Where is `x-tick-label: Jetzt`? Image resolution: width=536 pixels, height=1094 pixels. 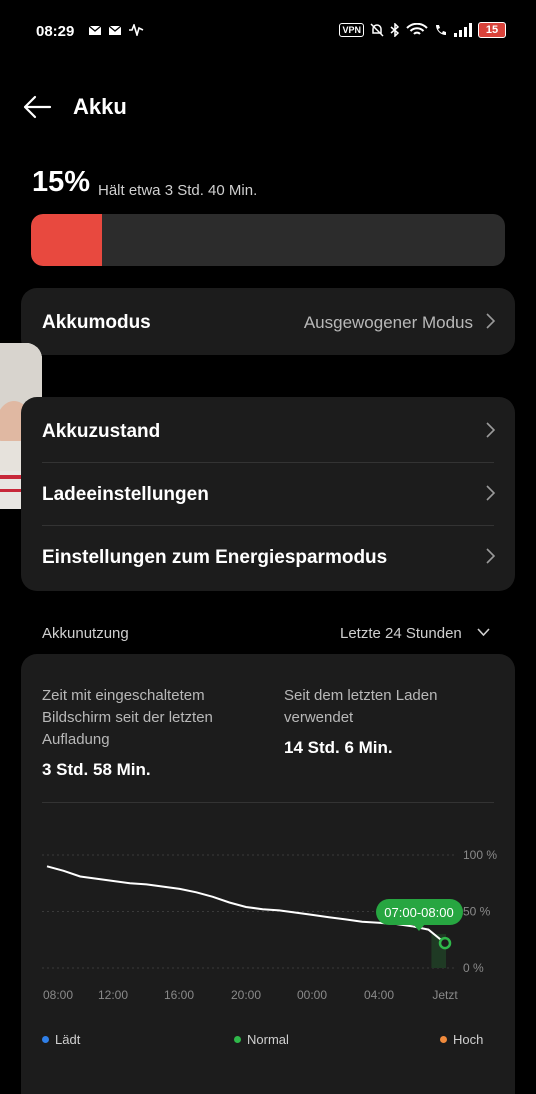
x-tick-label: Jetzt is located at coordinates (445, 995).